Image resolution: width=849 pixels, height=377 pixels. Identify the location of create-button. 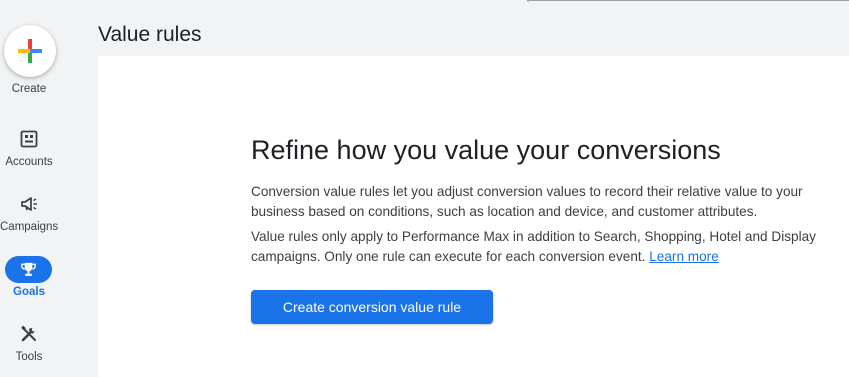
(30, 51).